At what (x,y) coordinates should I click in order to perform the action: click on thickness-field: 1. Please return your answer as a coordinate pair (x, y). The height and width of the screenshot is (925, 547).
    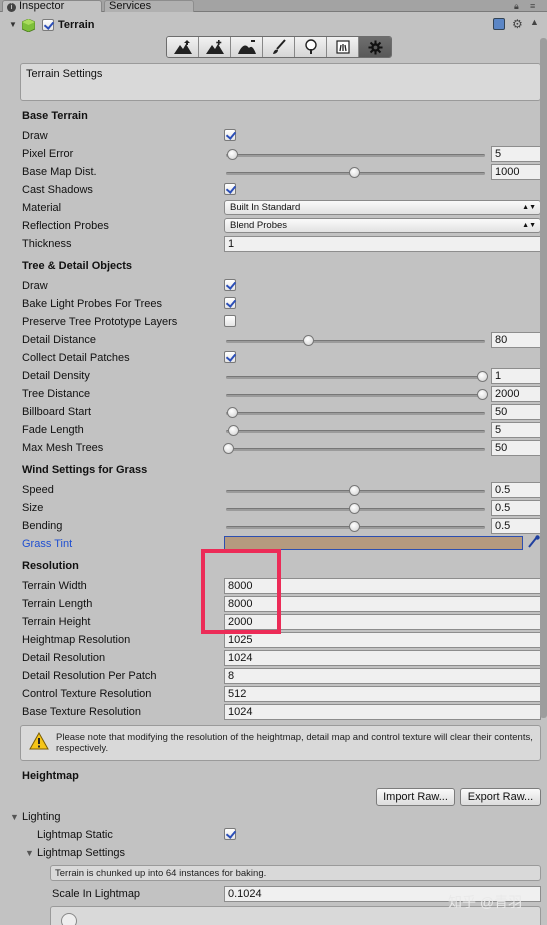
    Looking at the image, I should click on (382, 244).